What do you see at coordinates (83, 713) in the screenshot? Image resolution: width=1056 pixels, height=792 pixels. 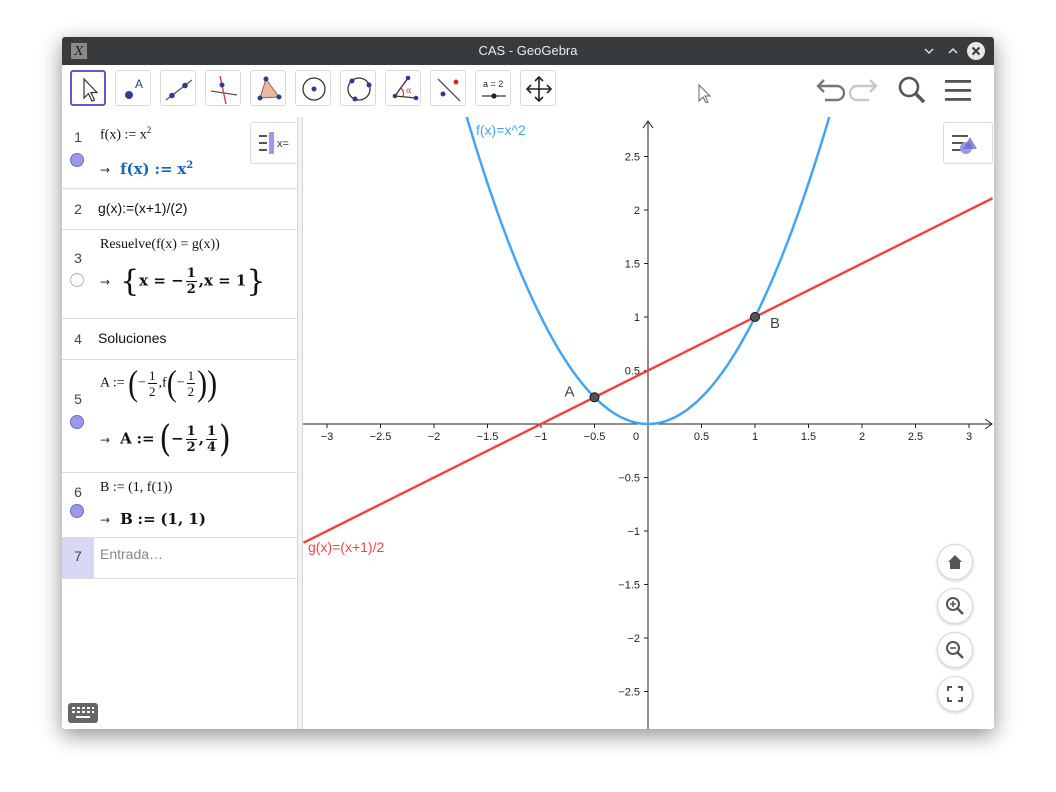 I see `keyboard-button` at bounding box center [83, 713].